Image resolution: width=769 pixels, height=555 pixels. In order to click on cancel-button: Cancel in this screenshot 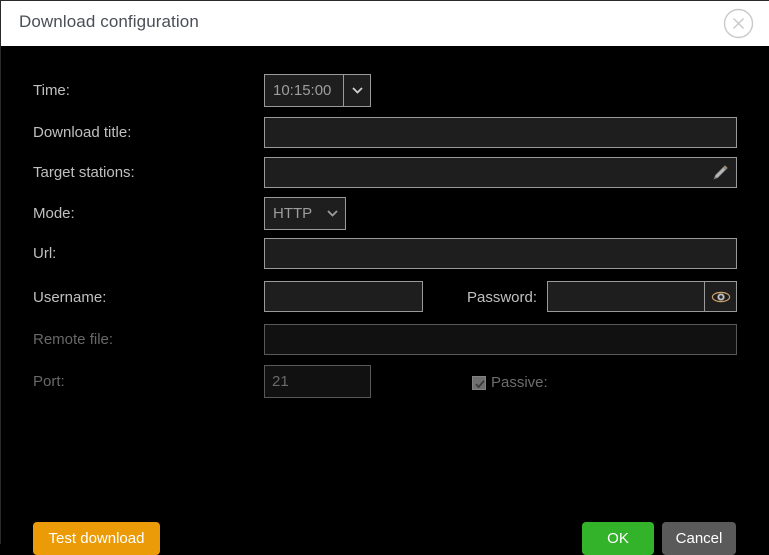, I will do `click(699, 538)`.